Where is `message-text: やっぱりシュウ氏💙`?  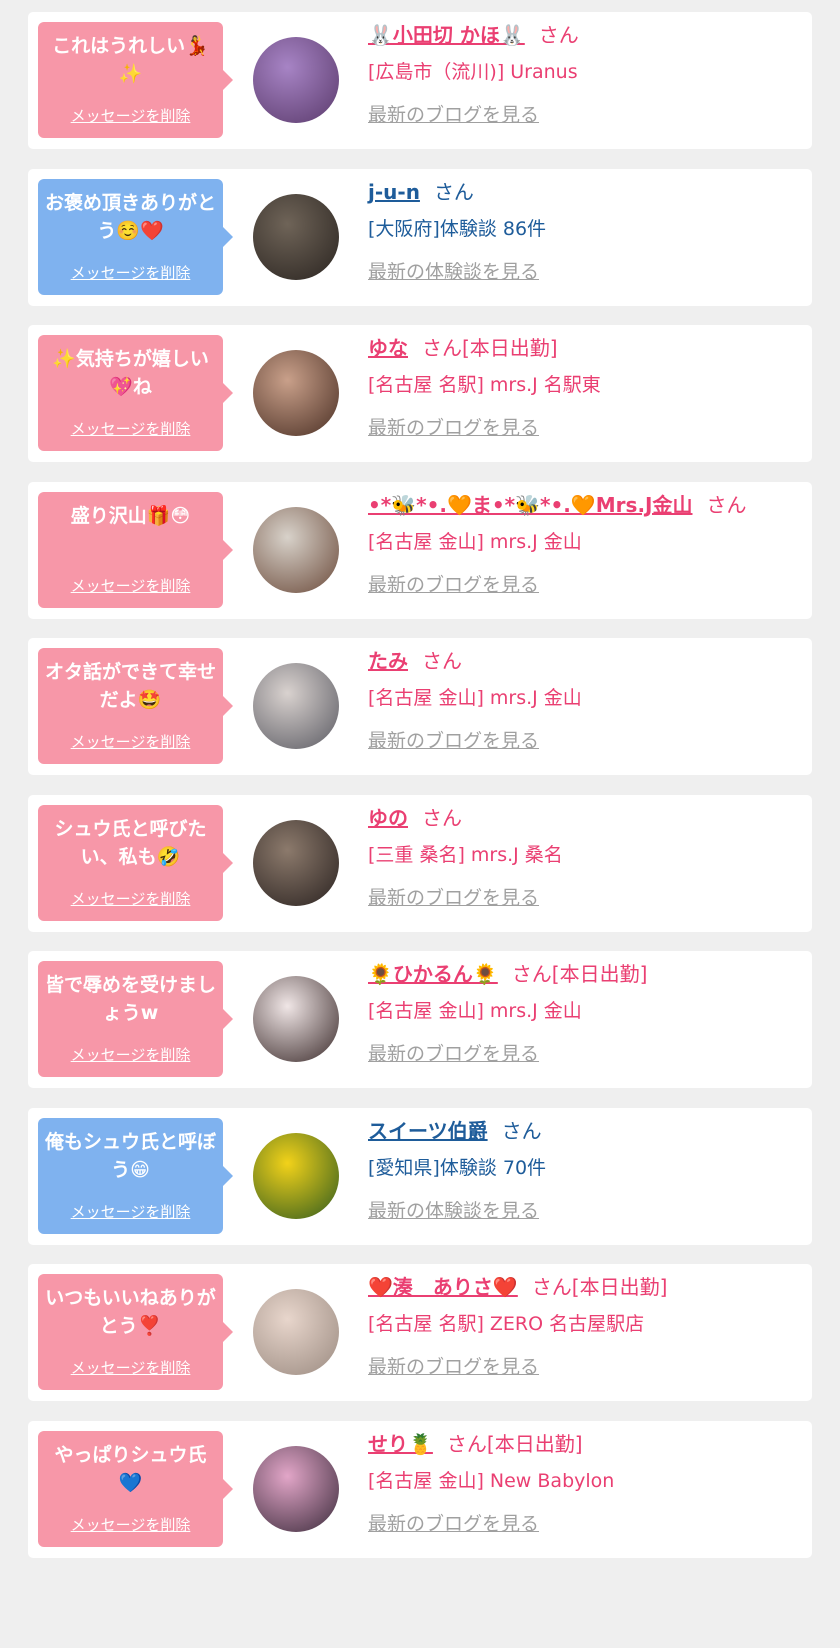 message-text: やっぱりシュウ氏💙 is located at coordinates (130, 1469).